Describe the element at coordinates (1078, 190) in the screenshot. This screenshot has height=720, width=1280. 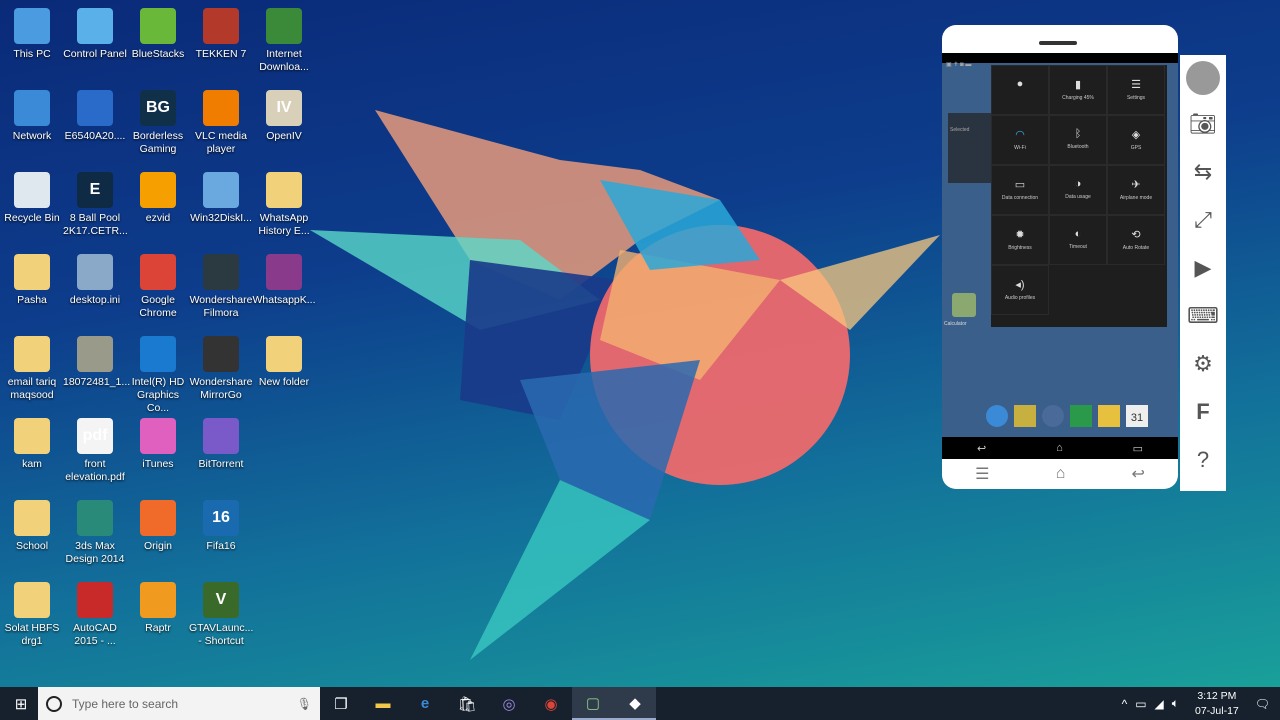
I see `quick-tile: ◑ Data usage` at that location.